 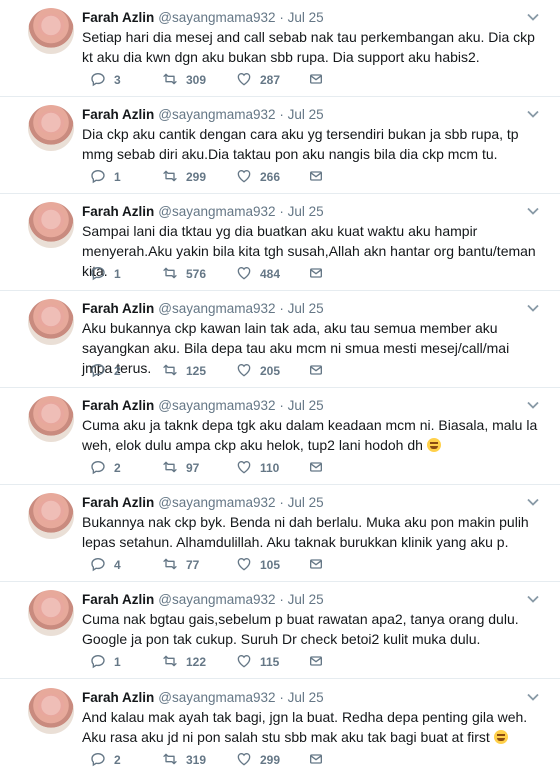 What do you see at coordinates (180, 80) in the screenshot?
I see `retweet-button: 309` at bounding box center [180, 80].